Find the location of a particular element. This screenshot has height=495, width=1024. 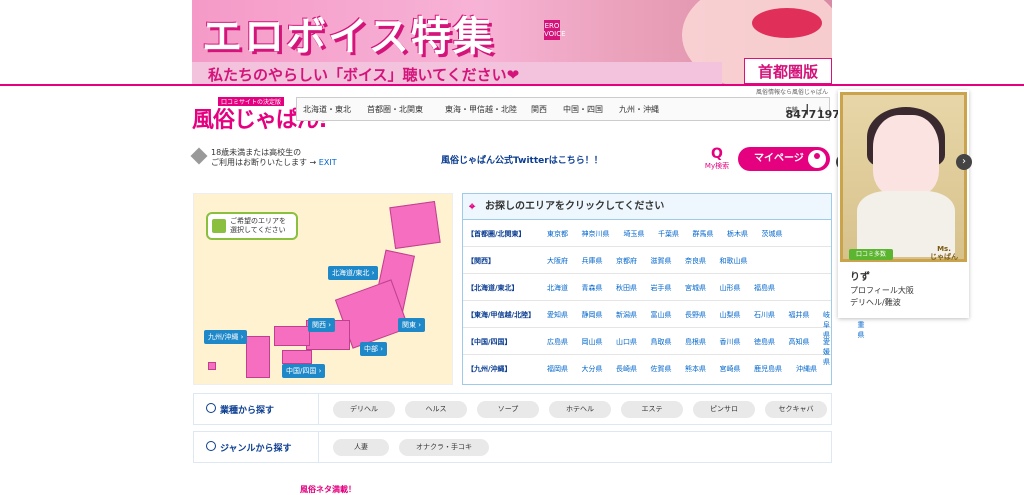

industry-chip: ホテヘル is located at coordinates (580, 409).